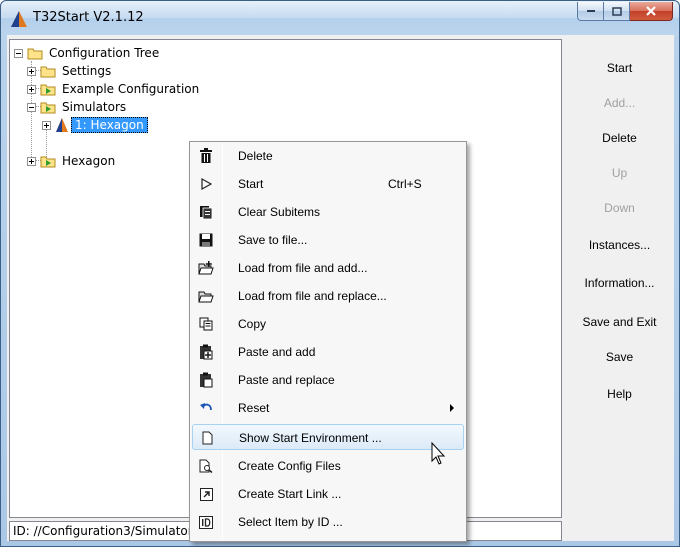 The width and height of the screenshot is (680, 547). What do you see at coordinates (619, 357) in the screenshot?
I see `save-button: Save` at bounding box center [619, 357].